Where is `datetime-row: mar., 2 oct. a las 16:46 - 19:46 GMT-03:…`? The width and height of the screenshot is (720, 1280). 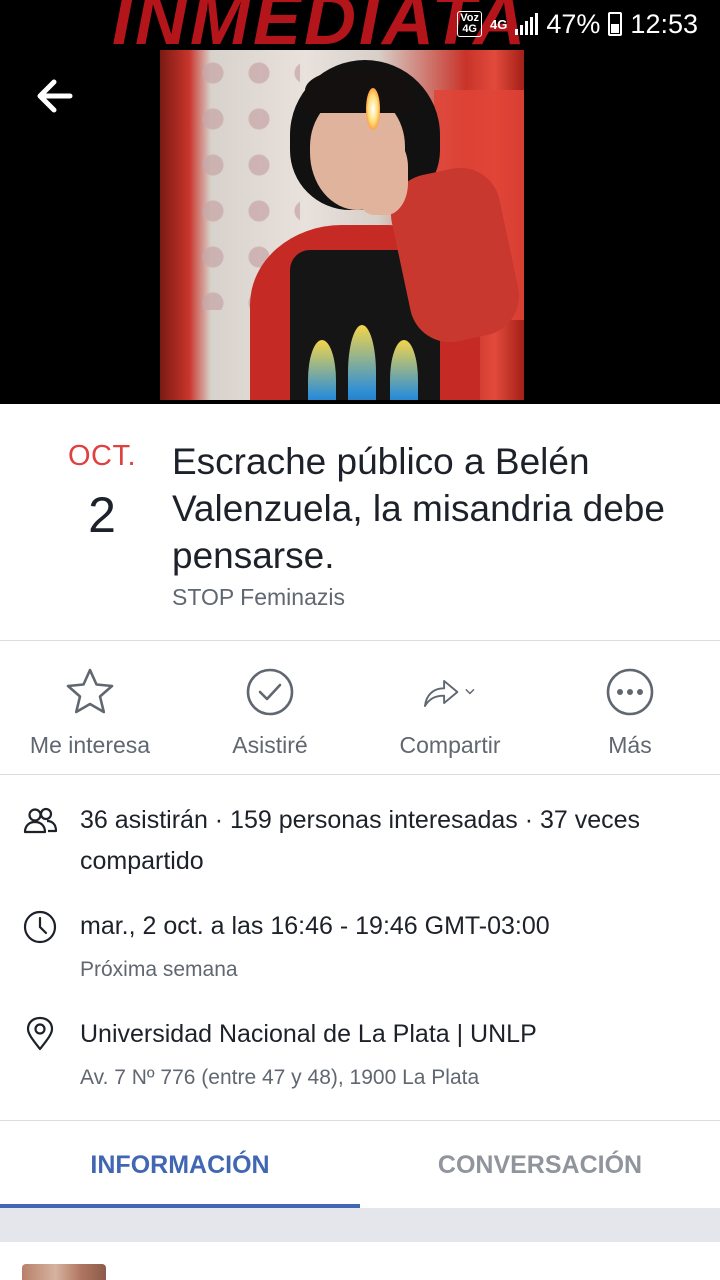 datetime-row: mar., 2 oct. a las 16:46 - 19:46 GMT-03:… is located at coordinates (360, 946).